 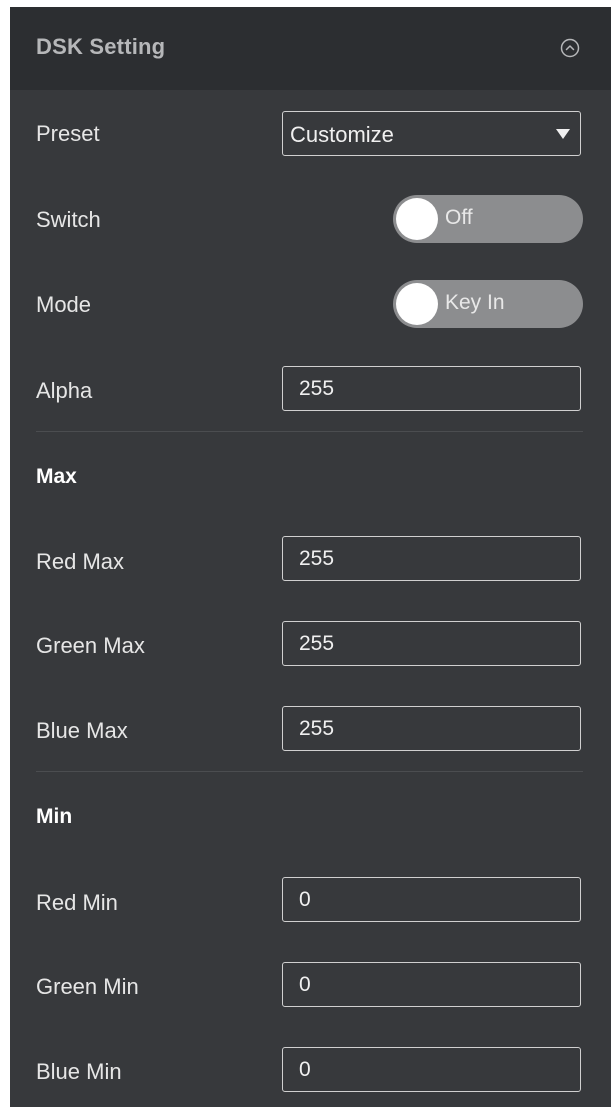 I want to click on min-section-title: Min, so click(x=54, y=816).